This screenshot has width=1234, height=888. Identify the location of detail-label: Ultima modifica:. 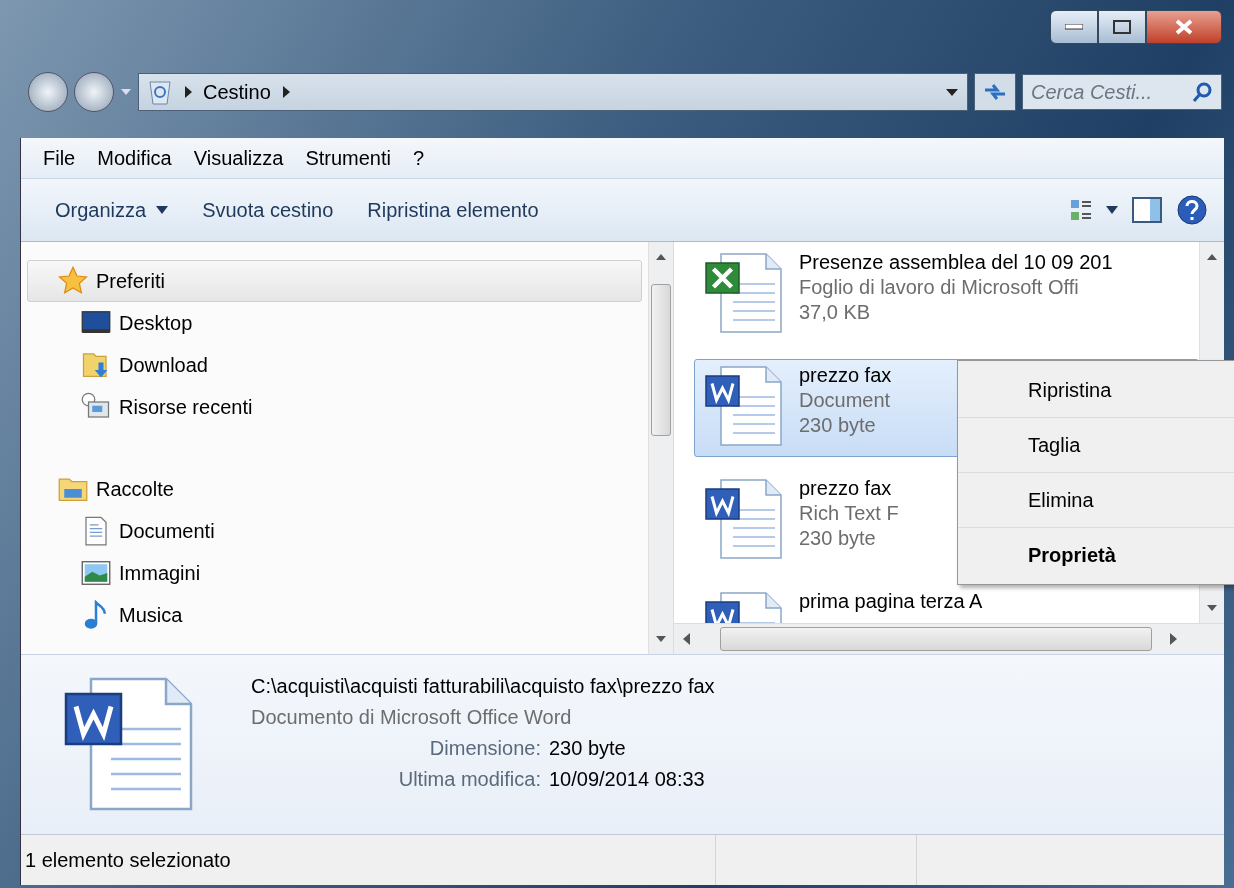
(469, 779).